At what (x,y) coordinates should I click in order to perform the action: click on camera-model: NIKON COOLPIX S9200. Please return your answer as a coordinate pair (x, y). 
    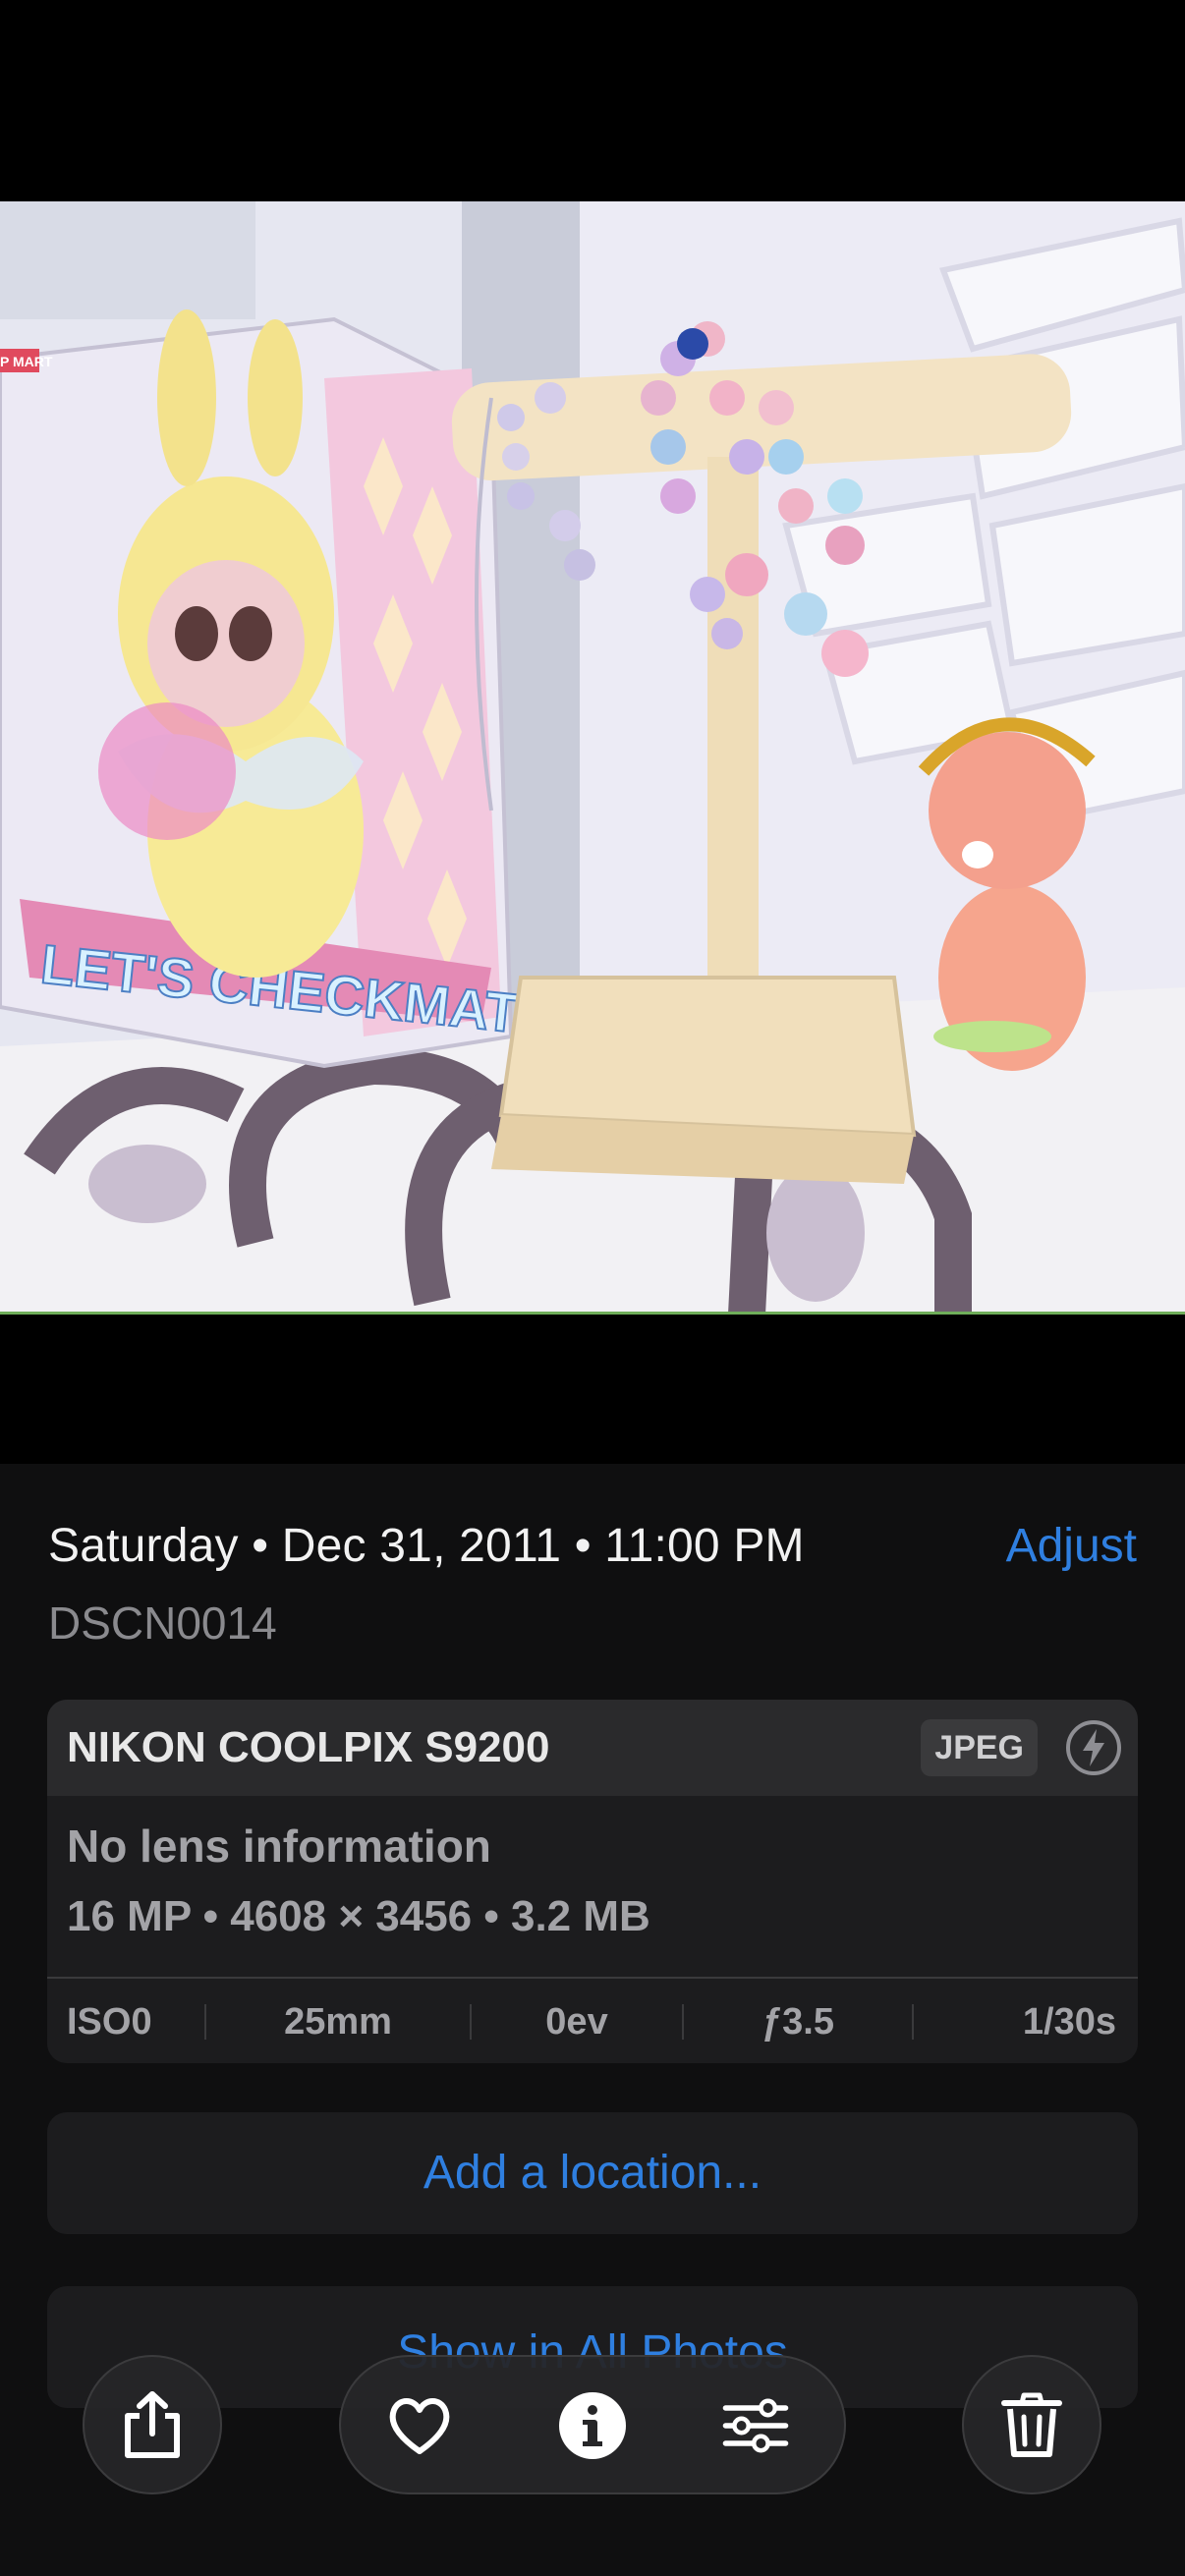
    Looking at the image, I should click on (309, 1747).